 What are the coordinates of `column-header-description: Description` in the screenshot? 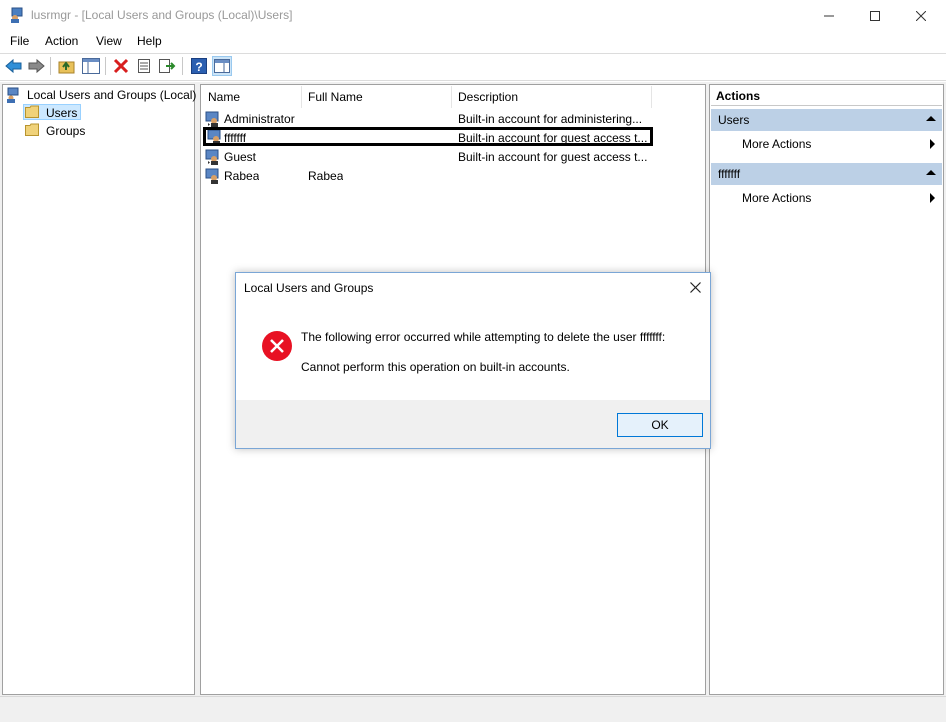 It's located at (552, 97).